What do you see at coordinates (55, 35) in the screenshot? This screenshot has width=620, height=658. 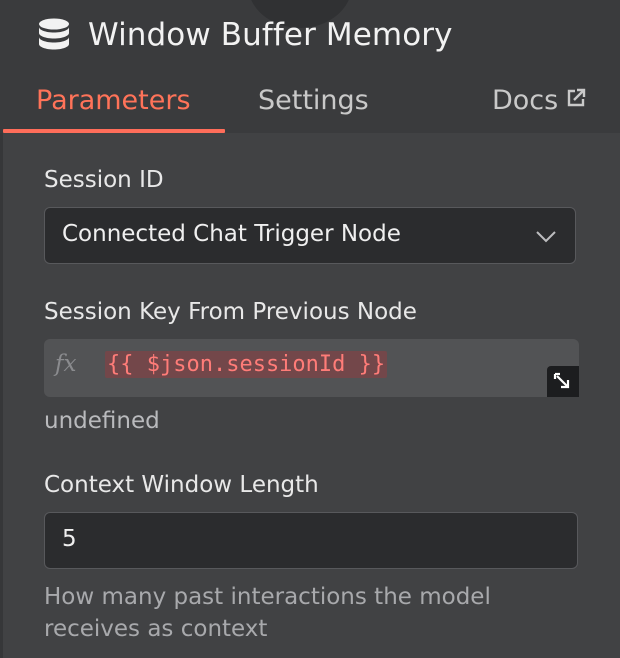 I see `database-icon` at bounding box center [55, 35].